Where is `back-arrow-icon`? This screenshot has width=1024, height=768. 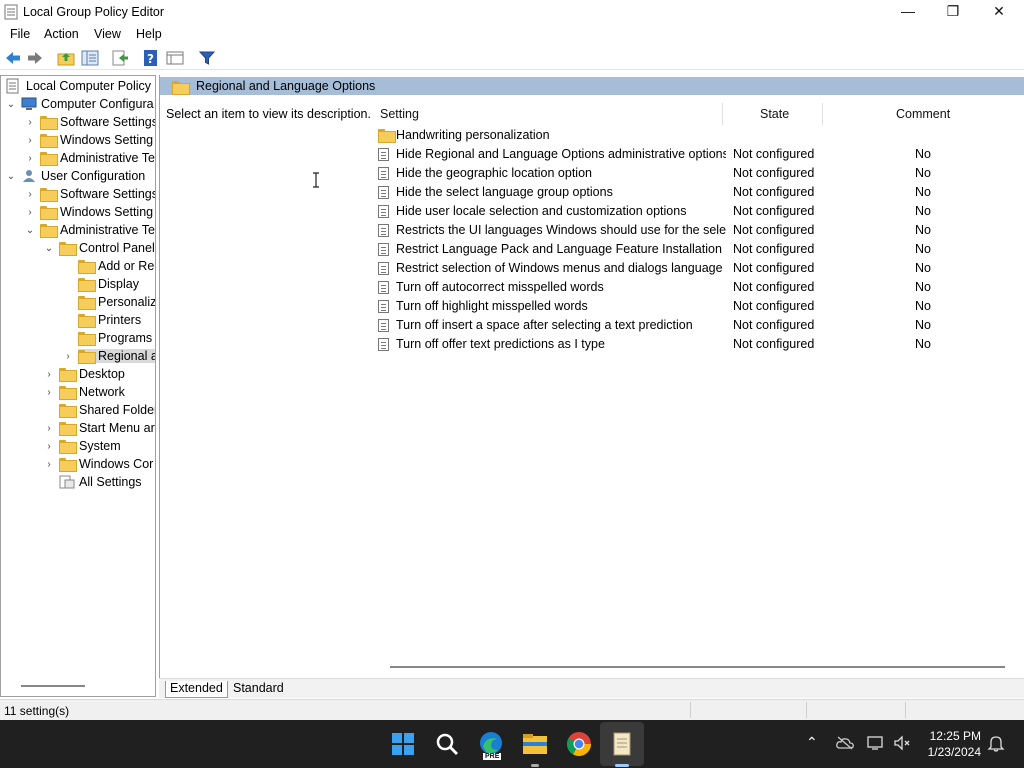 back-arrow-icon is located at coordinates (13, 58).